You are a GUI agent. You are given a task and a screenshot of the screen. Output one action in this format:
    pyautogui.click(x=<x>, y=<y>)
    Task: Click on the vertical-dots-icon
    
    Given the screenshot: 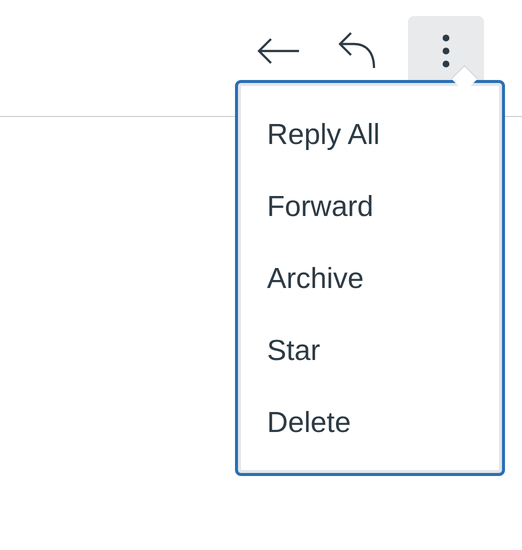 What is the action you would take?
    pyautogui.click(x=446, y=51)
    